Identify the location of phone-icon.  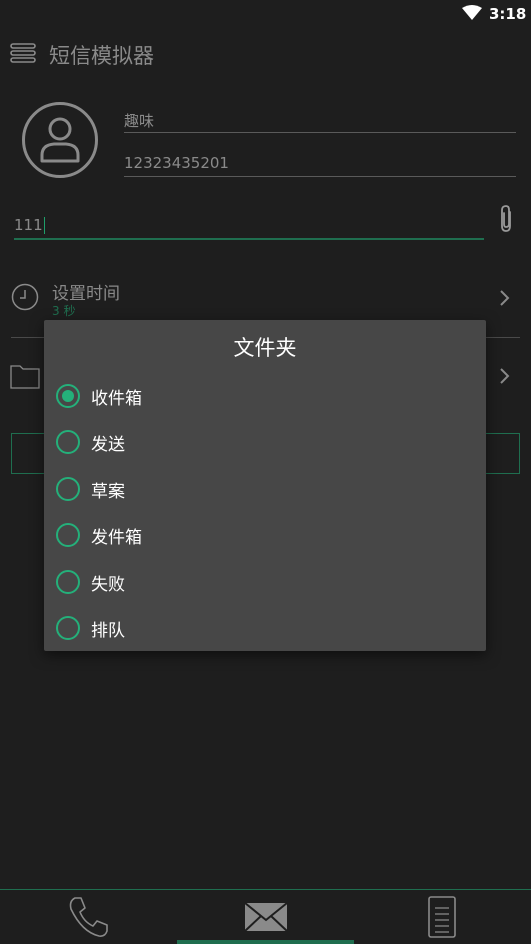
(88, 917).